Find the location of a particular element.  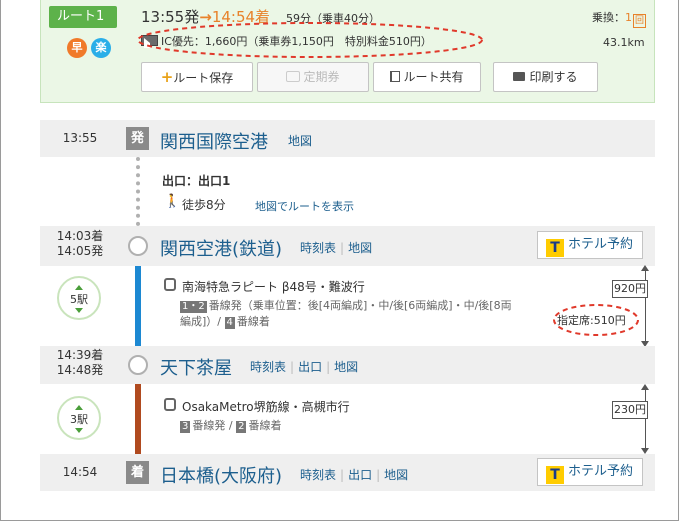

fare-highlight-ellipse is located at coordinates (310, 40).